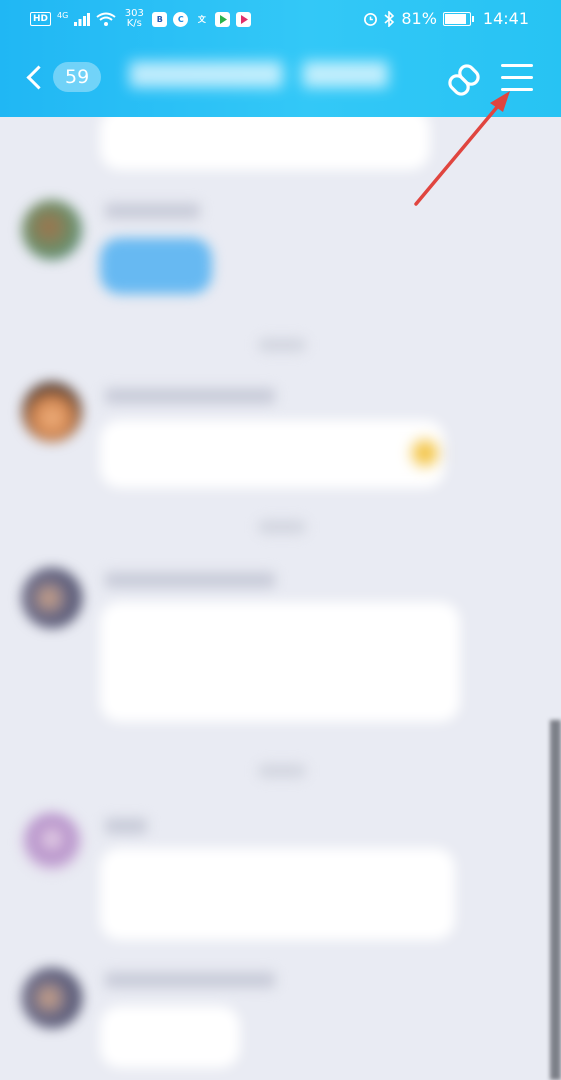 This screenshot has height=1080, width=561. Describe the element at coordinates (464, 80) in the screenshot. I see `link-icon` at that location.